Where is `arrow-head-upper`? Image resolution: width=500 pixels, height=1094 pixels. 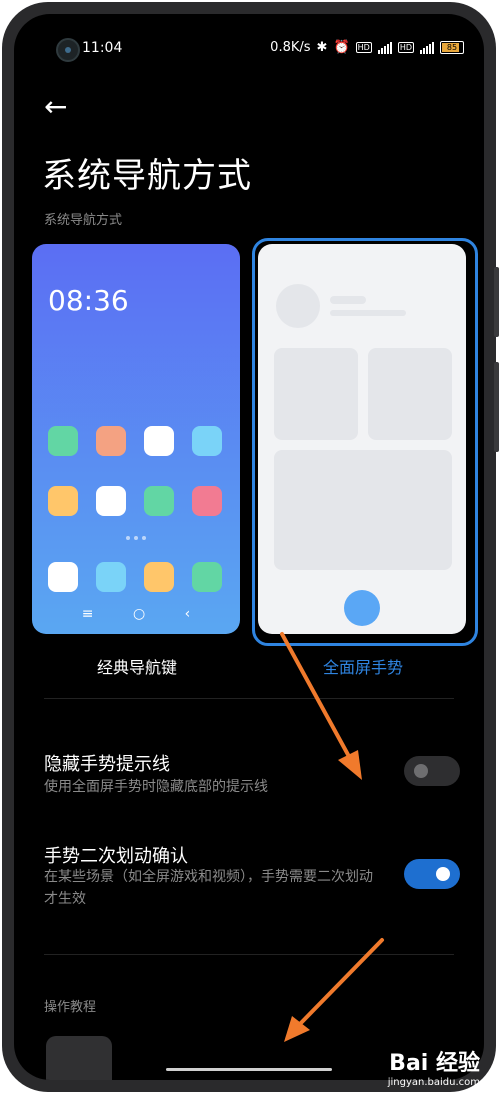
arrow-head-upper is located at coordinates (350, 765).